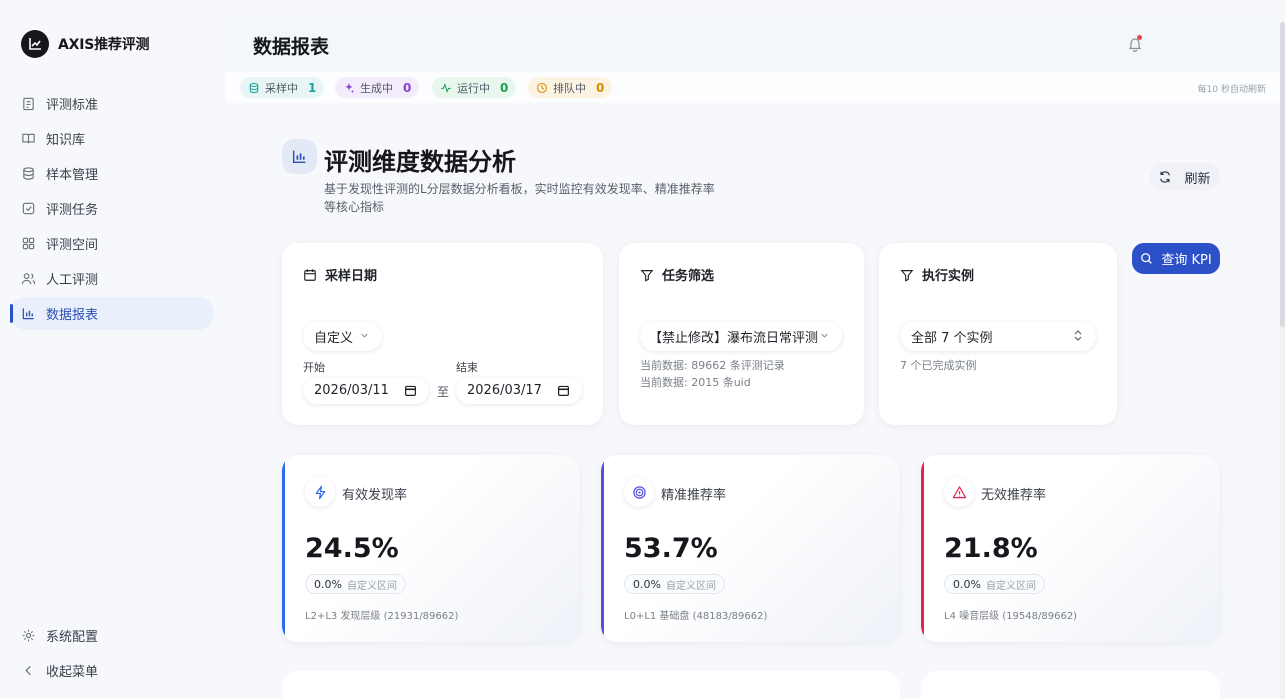 The width and height of the screenshot is (1285, 699). Describe the element at coordinates (677, 274) in the screenshot. I see `card-header: 任务筛选` at that location.